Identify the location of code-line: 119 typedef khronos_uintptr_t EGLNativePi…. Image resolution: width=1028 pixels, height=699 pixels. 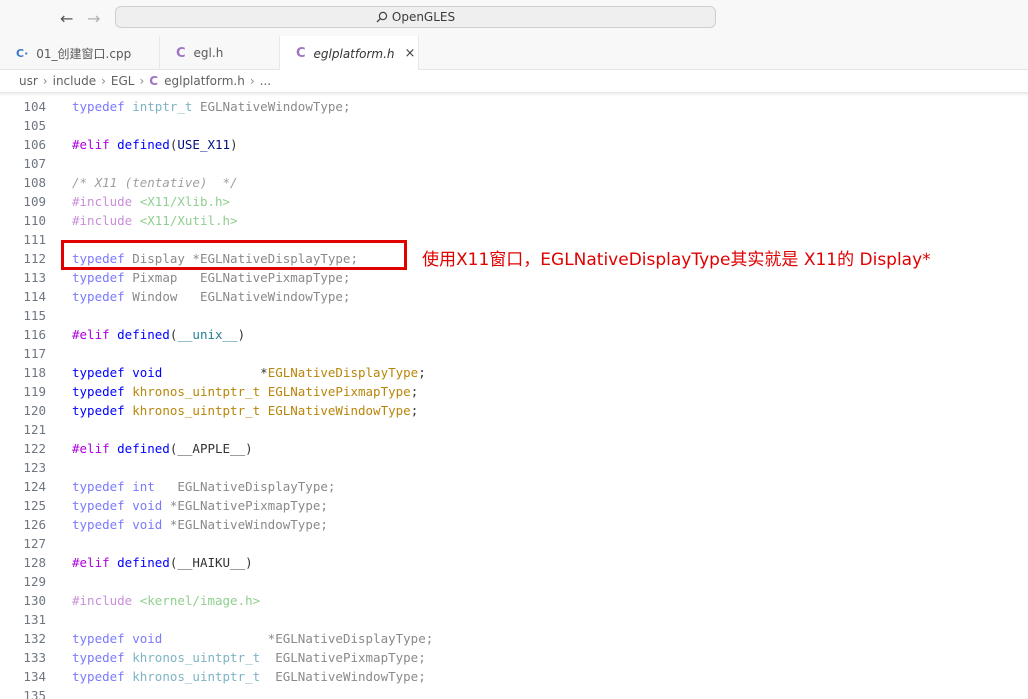
(514, 391).